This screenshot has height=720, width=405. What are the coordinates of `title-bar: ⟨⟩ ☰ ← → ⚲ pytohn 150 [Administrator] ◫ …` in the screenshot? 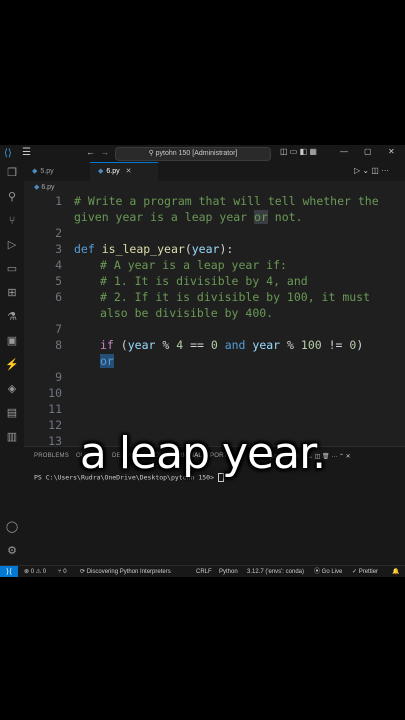 It's located at (202, 153).